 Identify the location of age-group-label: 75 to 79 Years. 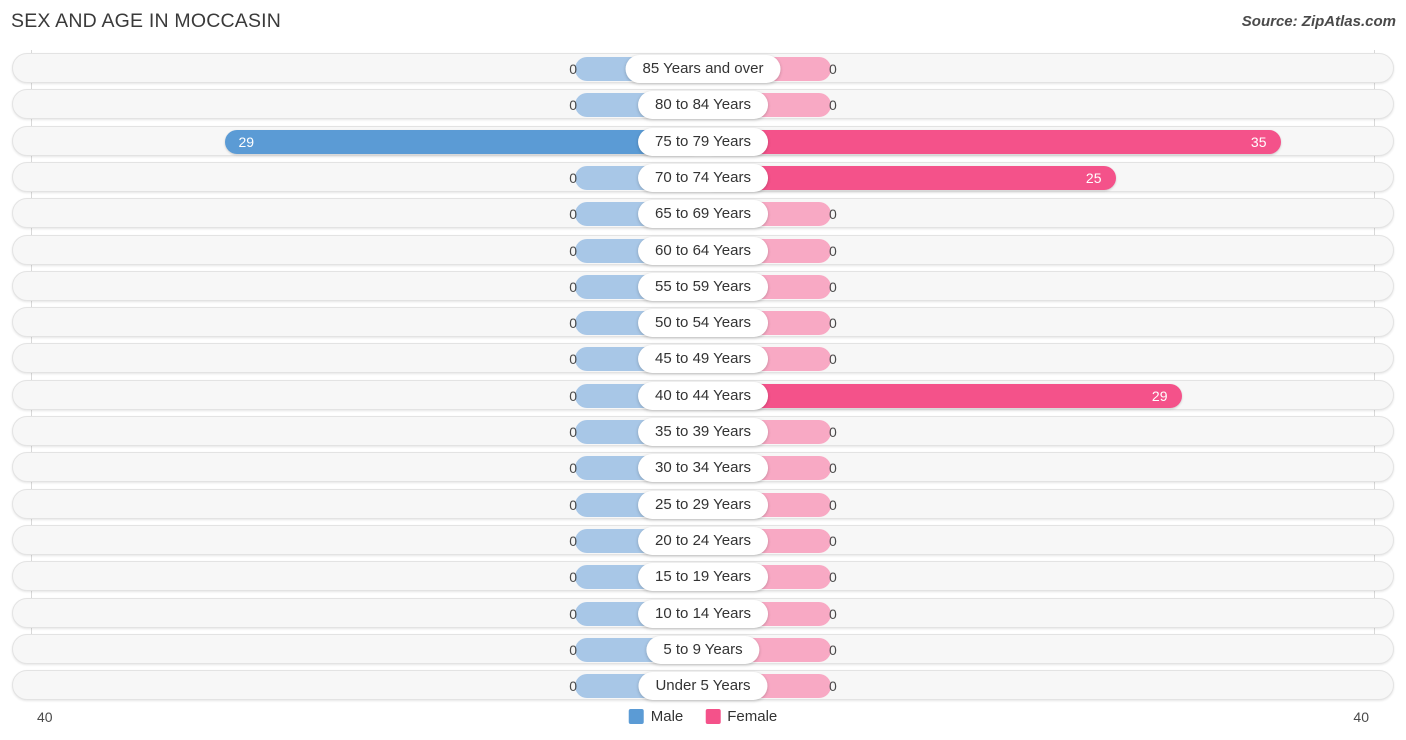
(703, 141).